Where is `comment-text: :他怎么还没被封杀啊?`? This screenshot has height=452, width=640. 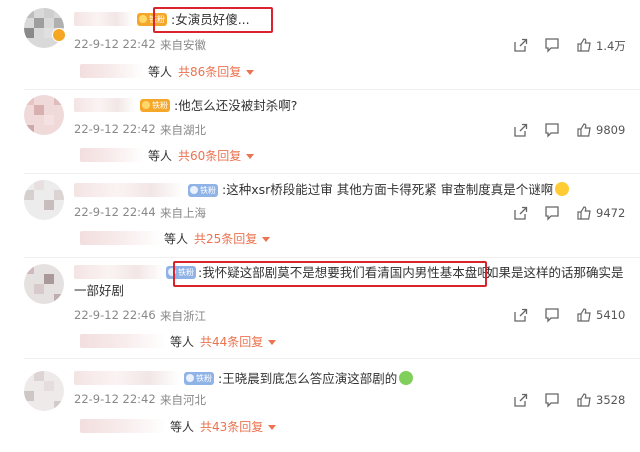 comment-text: :他怎么还没被封杀啊? is located at coordinates (236, 105).